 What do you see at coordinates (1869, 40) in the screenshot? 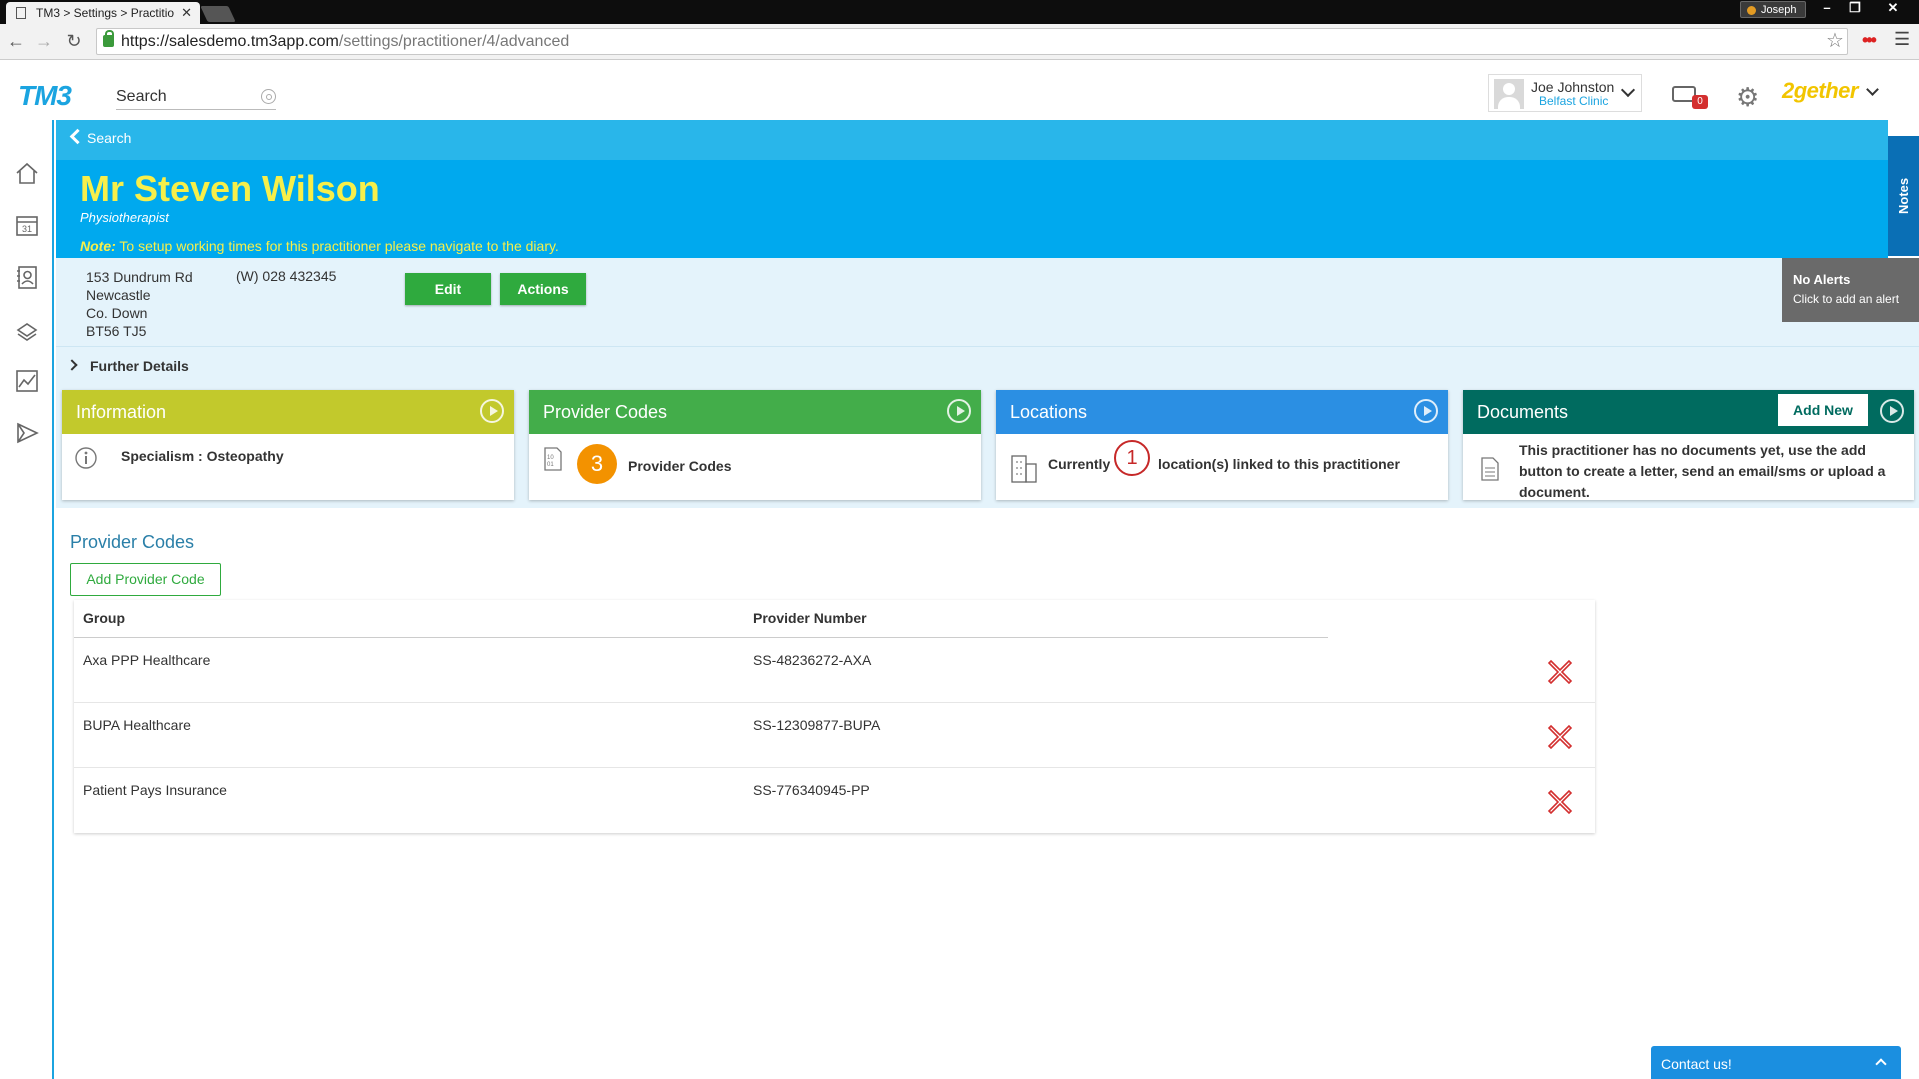
I see `extension-icon: •••` at bounding box center [1869, 40].